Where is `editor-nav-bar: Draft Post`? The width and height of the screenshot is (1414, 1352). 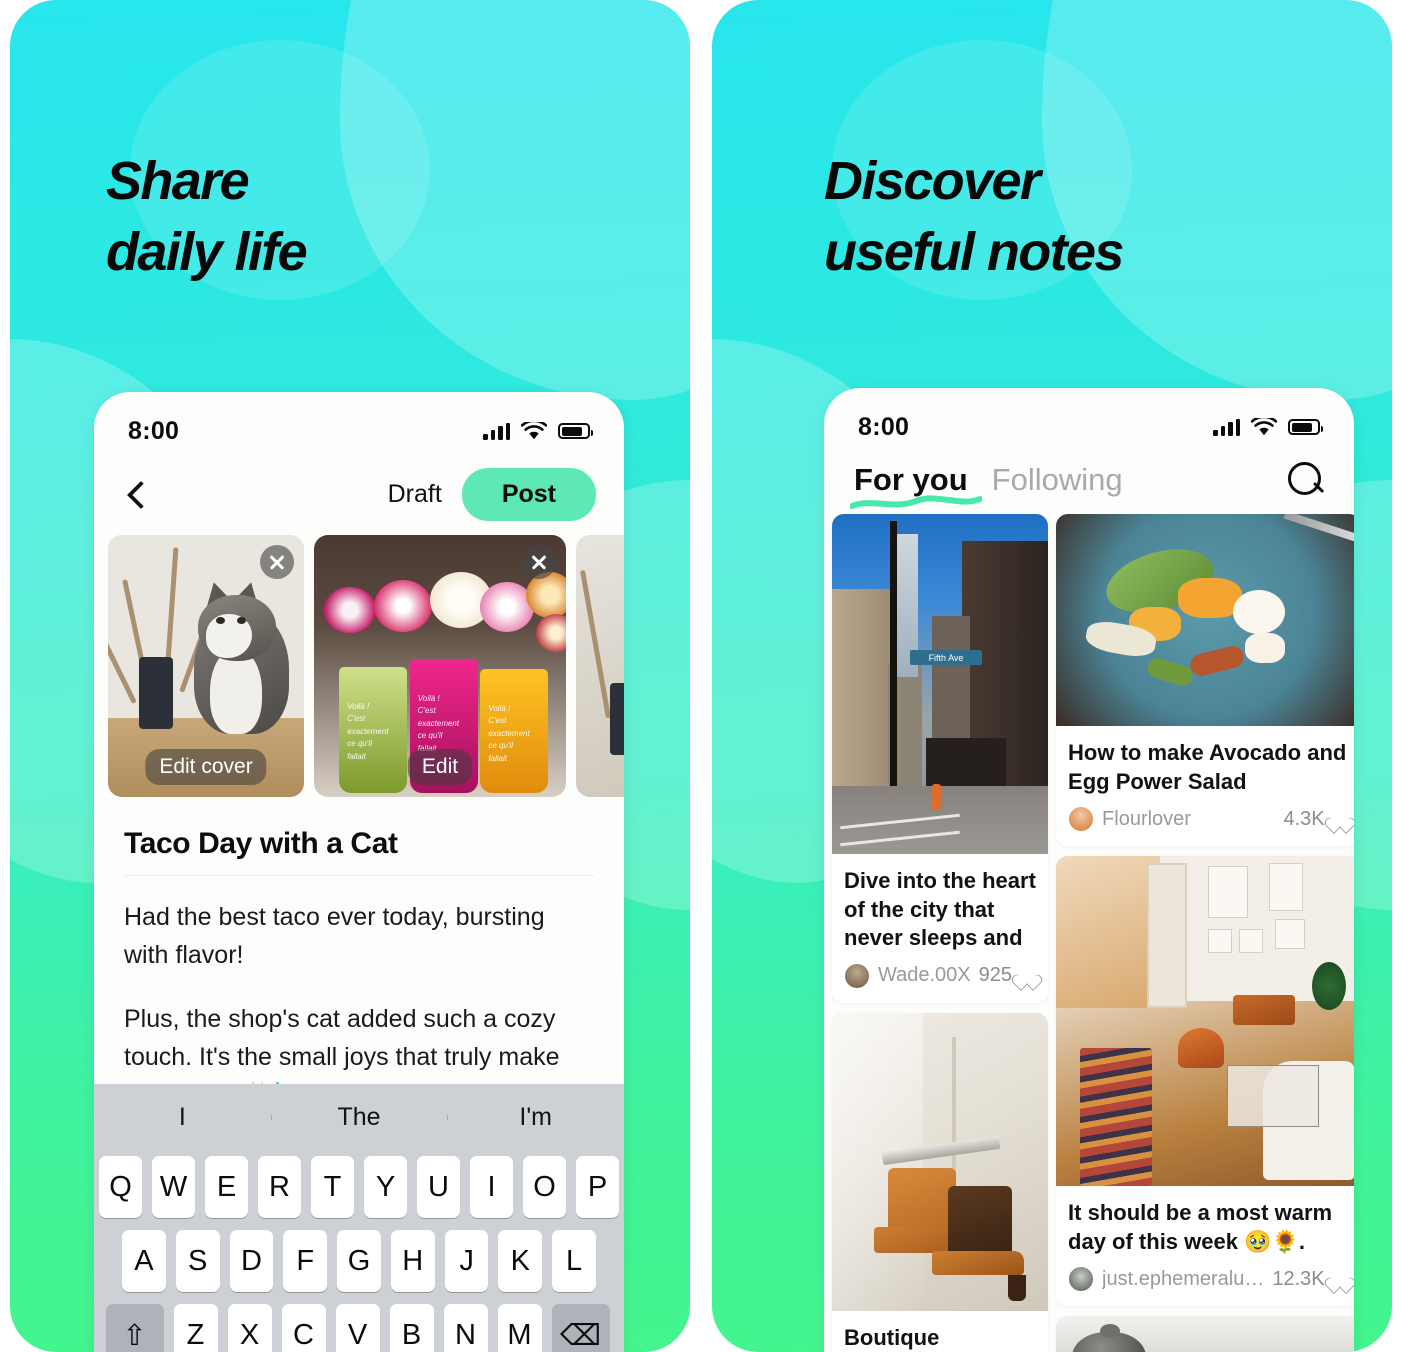 editor-nav-bar: Draft Post is located at coordinates (359, 496).